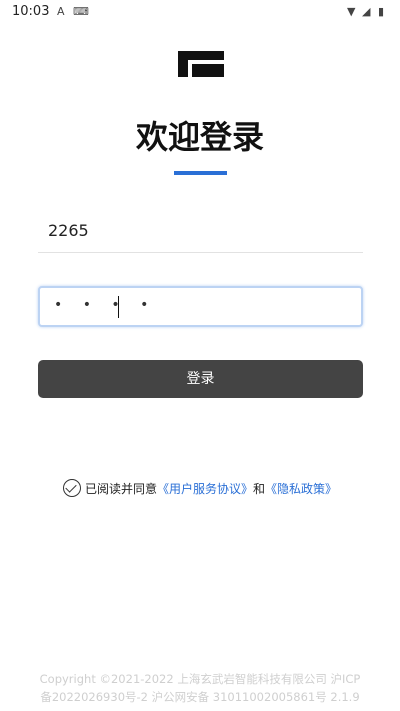 The width and height of the screenshot is (400, 711). I want to click on password-mask: • • • •, so click(105, 305).